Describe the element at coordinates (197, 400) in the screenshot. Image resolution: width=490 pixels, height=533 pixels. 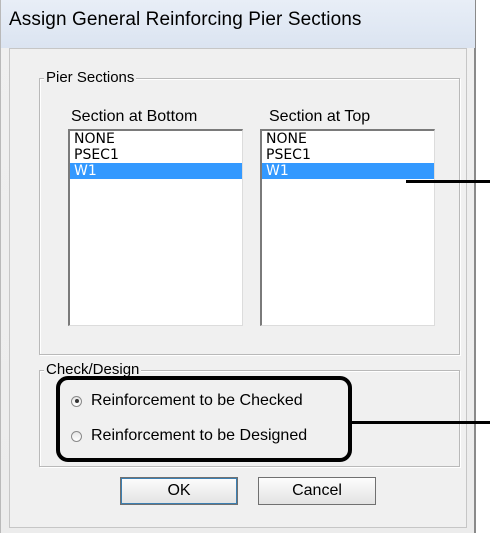
I see `radio-checked-label: Reinforcement to be Checked` at that location.